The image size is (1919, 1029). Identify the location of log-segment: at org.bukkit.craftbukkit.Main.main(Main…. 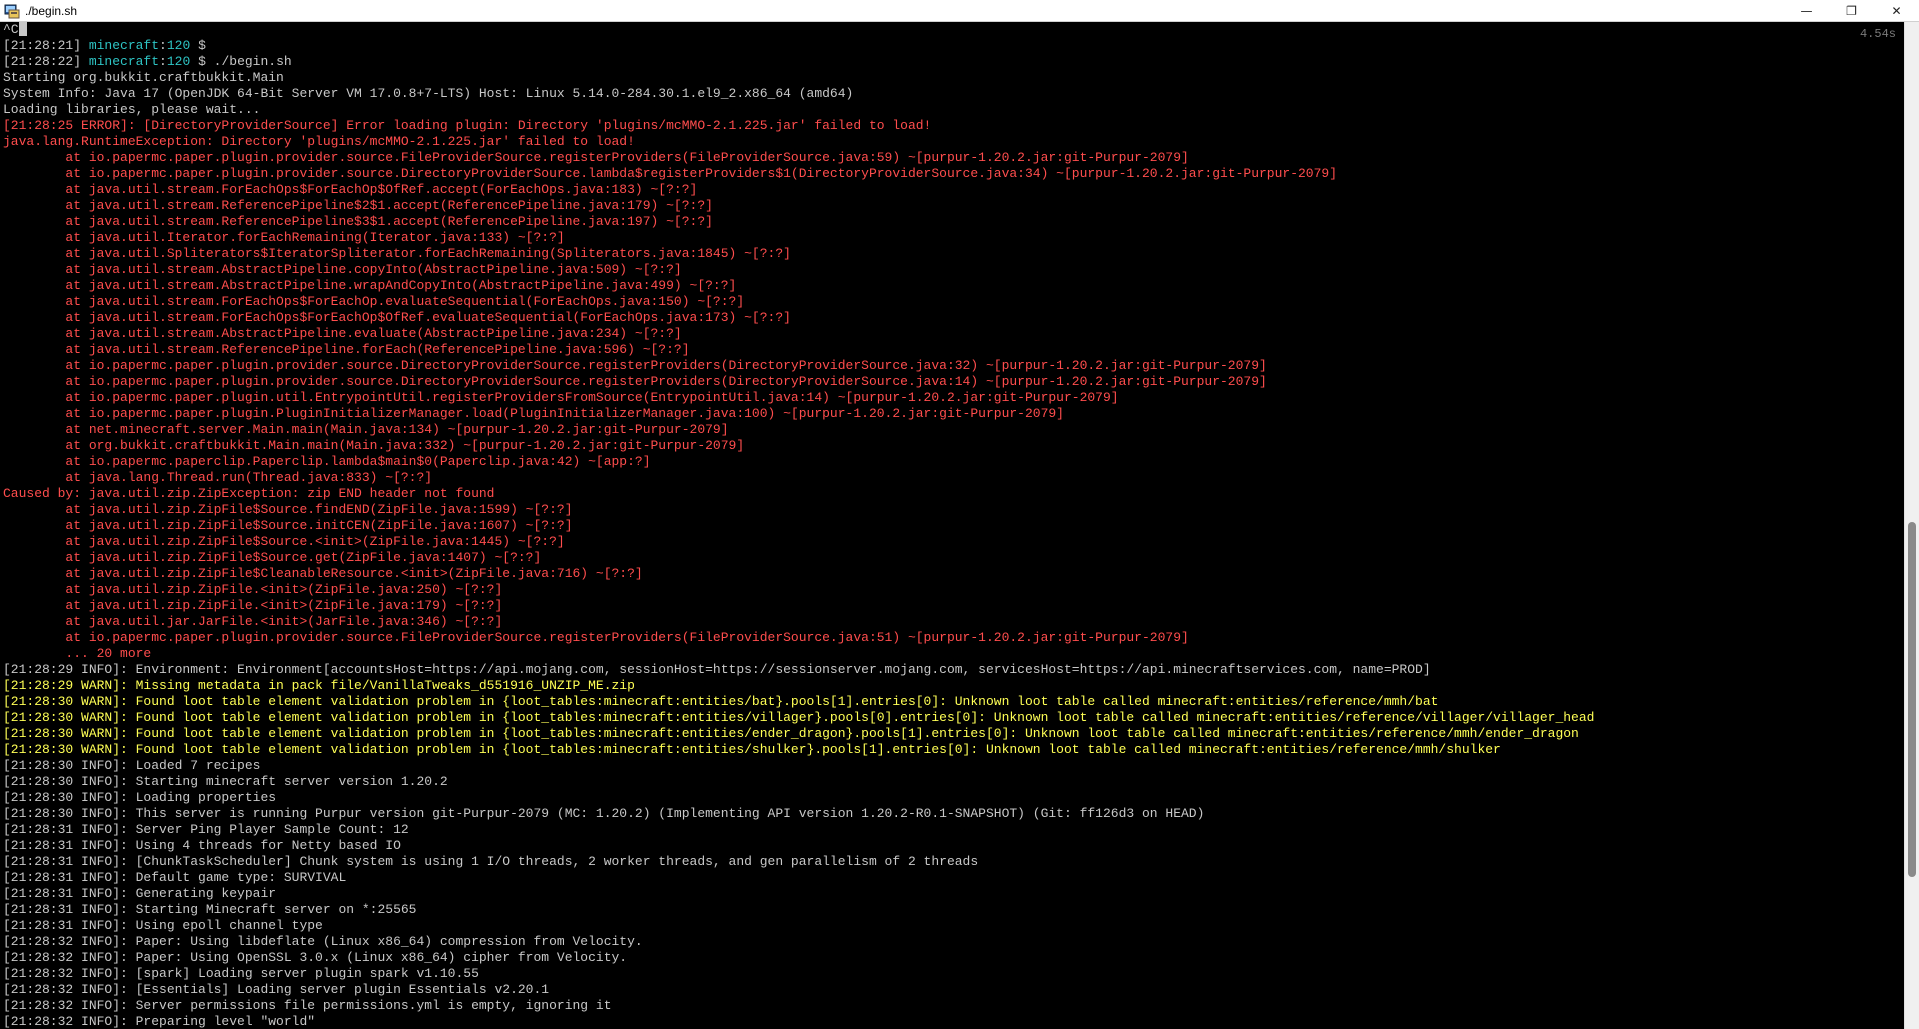
(374, 445).